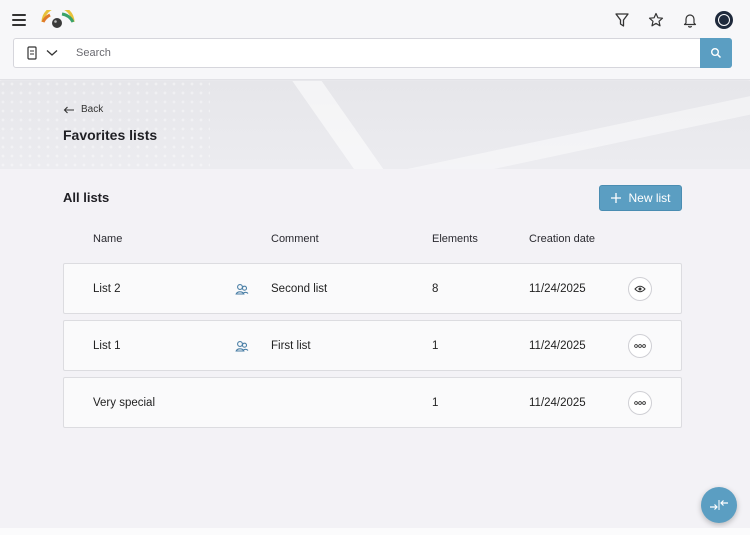 Image resolution: width=750 pixels, height=535 pixels. Describe the element at coordinates (107, 346) in the screenshot. I see `list-name: List 1` at that location.